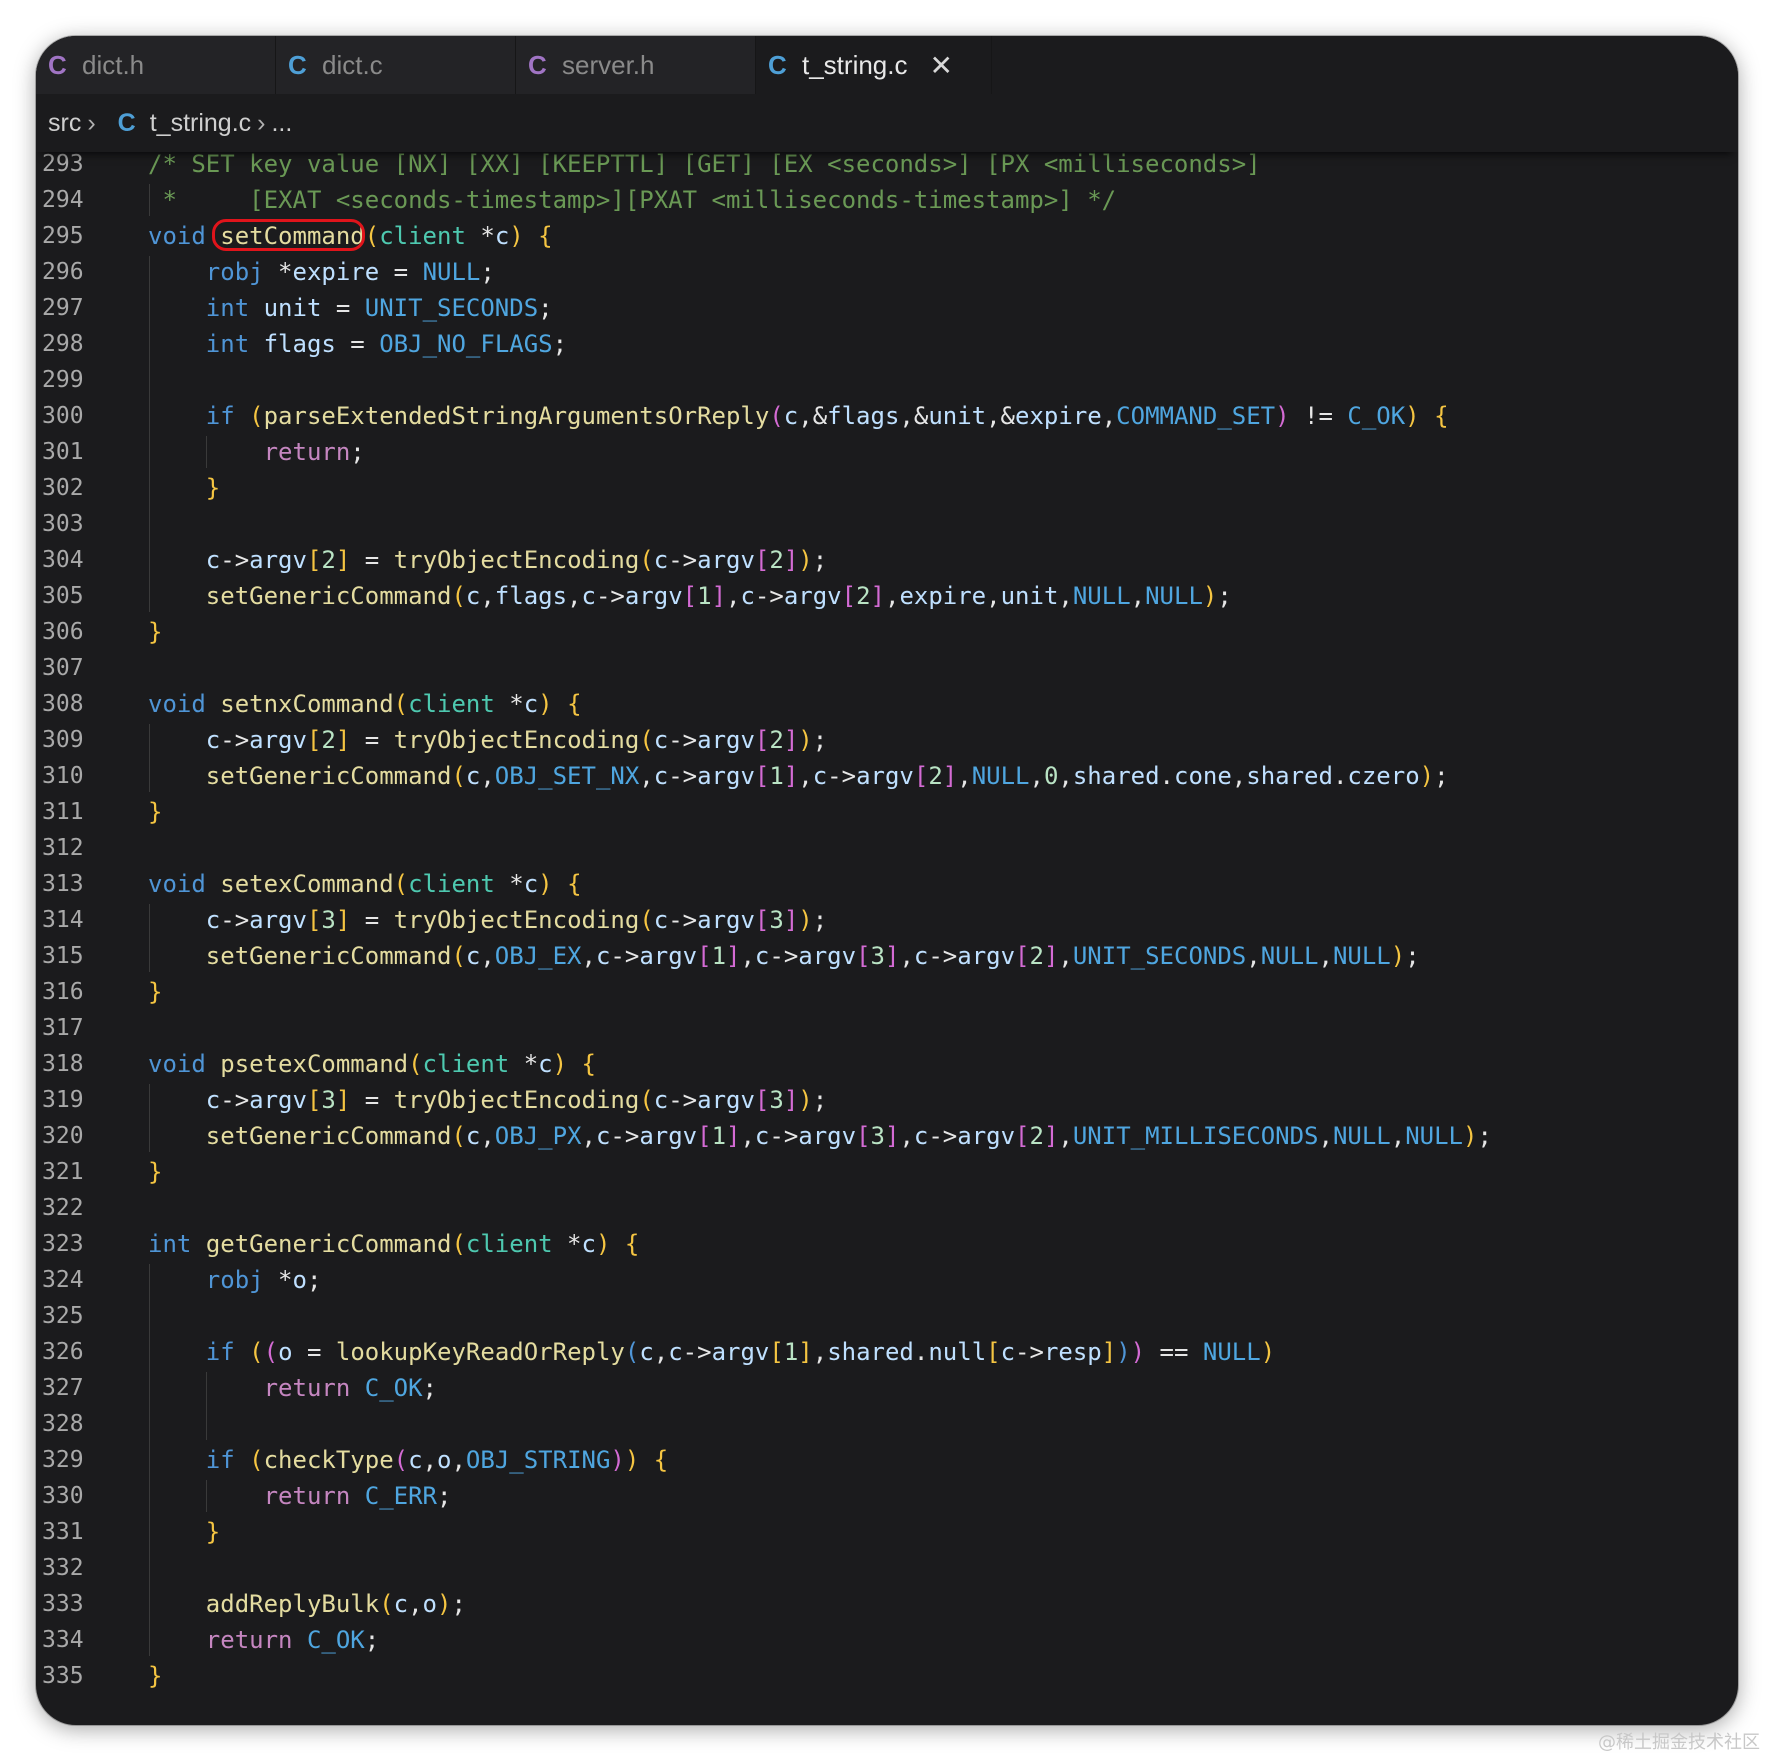 This screenshot has width=1774, height=1760. What do you see at coordinates (63, 1280) in the screenshot?
I see `line-number: 324` at bounding box center [63, 1280].